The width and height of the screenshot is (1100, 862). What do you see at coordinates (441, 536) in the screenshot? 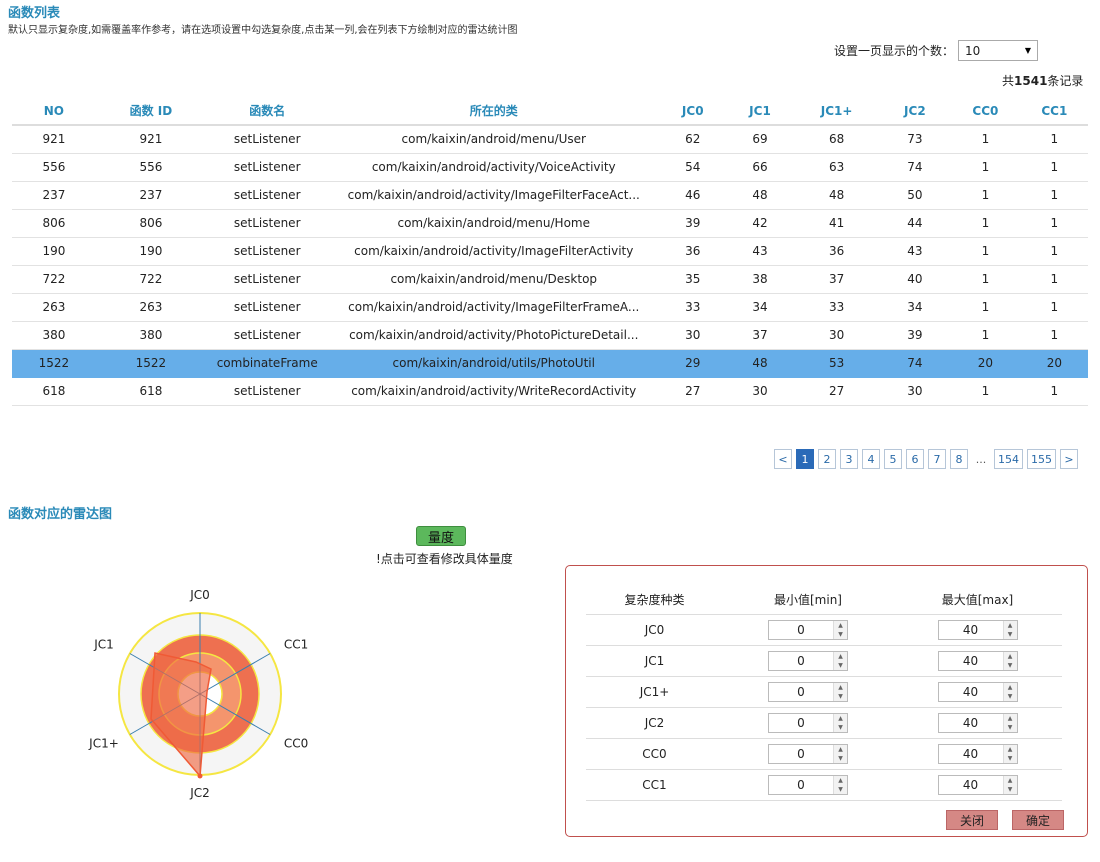
I see `measure-button: 量度` at bounding box center [441, 536].